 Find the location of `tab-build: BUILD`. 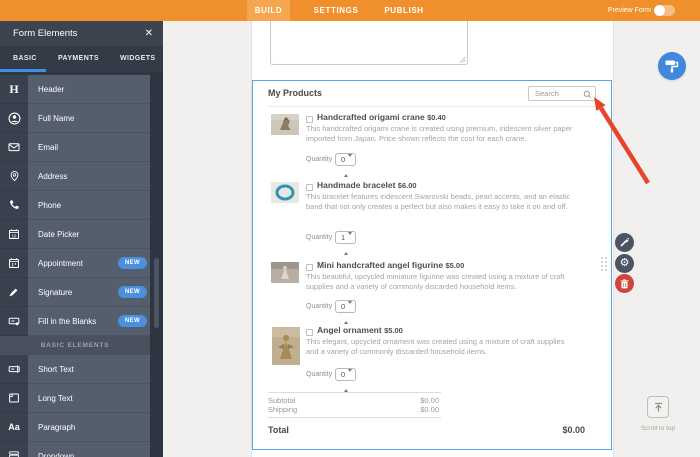

tab-build: BUILD is located at coordinates (268, 10).